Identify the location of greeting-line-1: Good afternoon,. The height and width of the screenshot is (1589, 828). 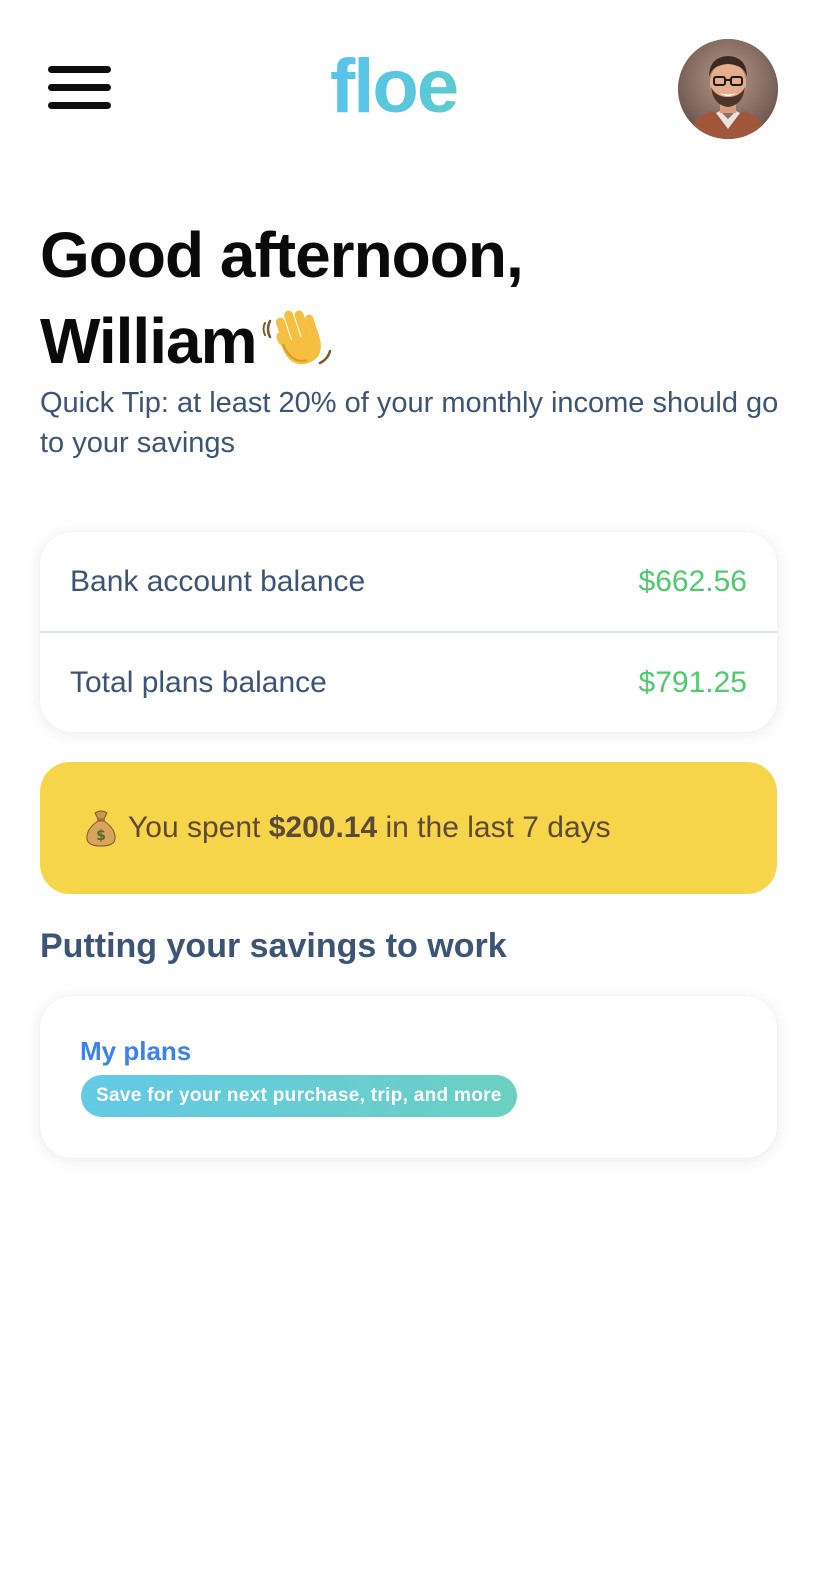
(282, 255).